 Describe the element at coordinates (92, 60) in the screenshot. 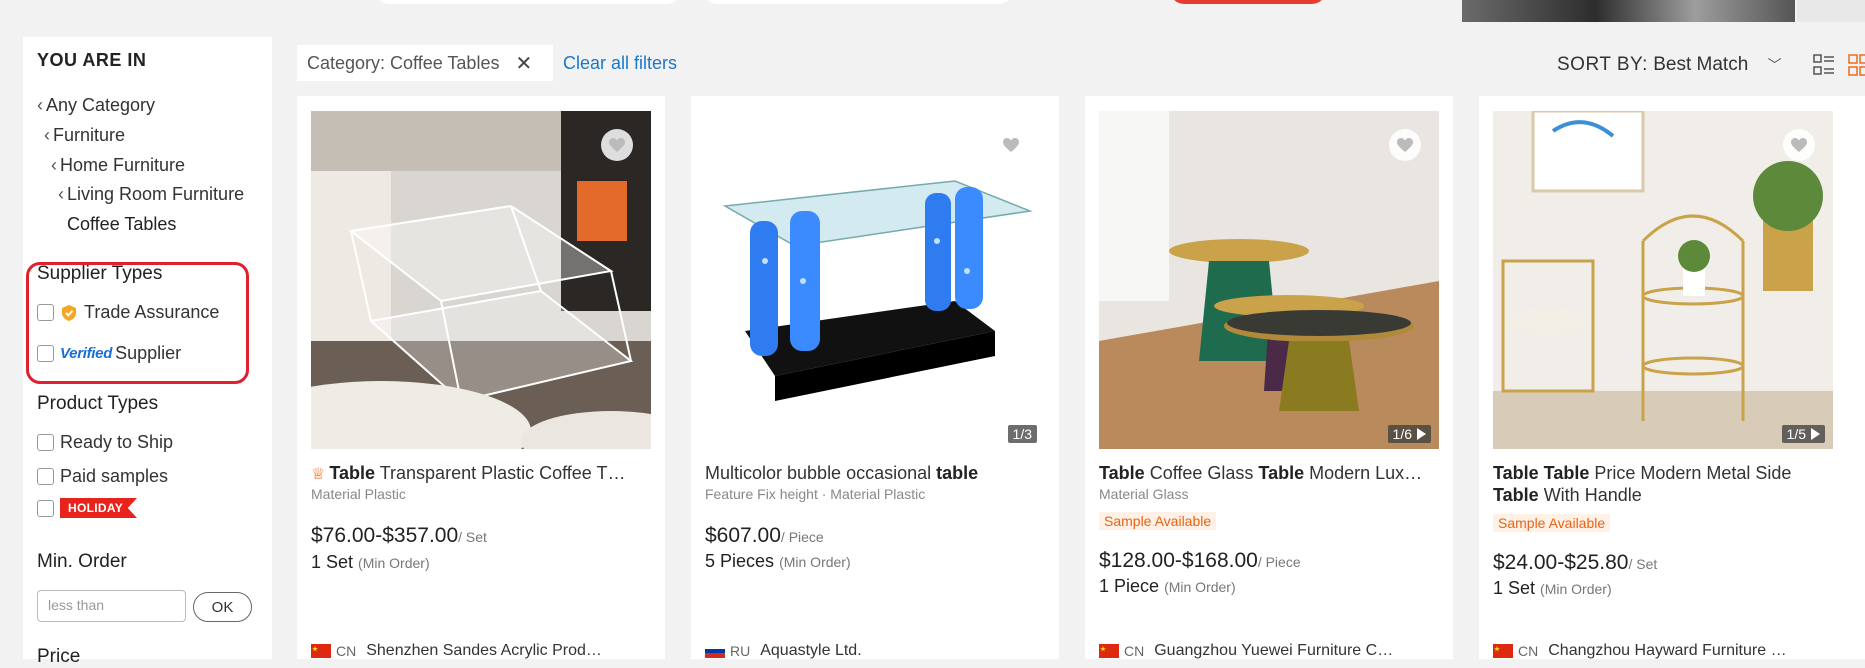

I see `sidebar-title: YOU ARE IN` at that location.